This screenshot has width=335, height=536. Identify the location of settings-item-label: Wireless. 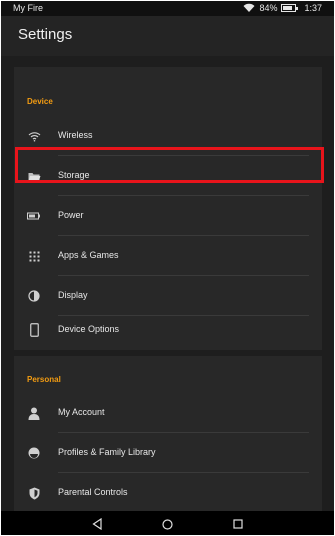
(75, 135).